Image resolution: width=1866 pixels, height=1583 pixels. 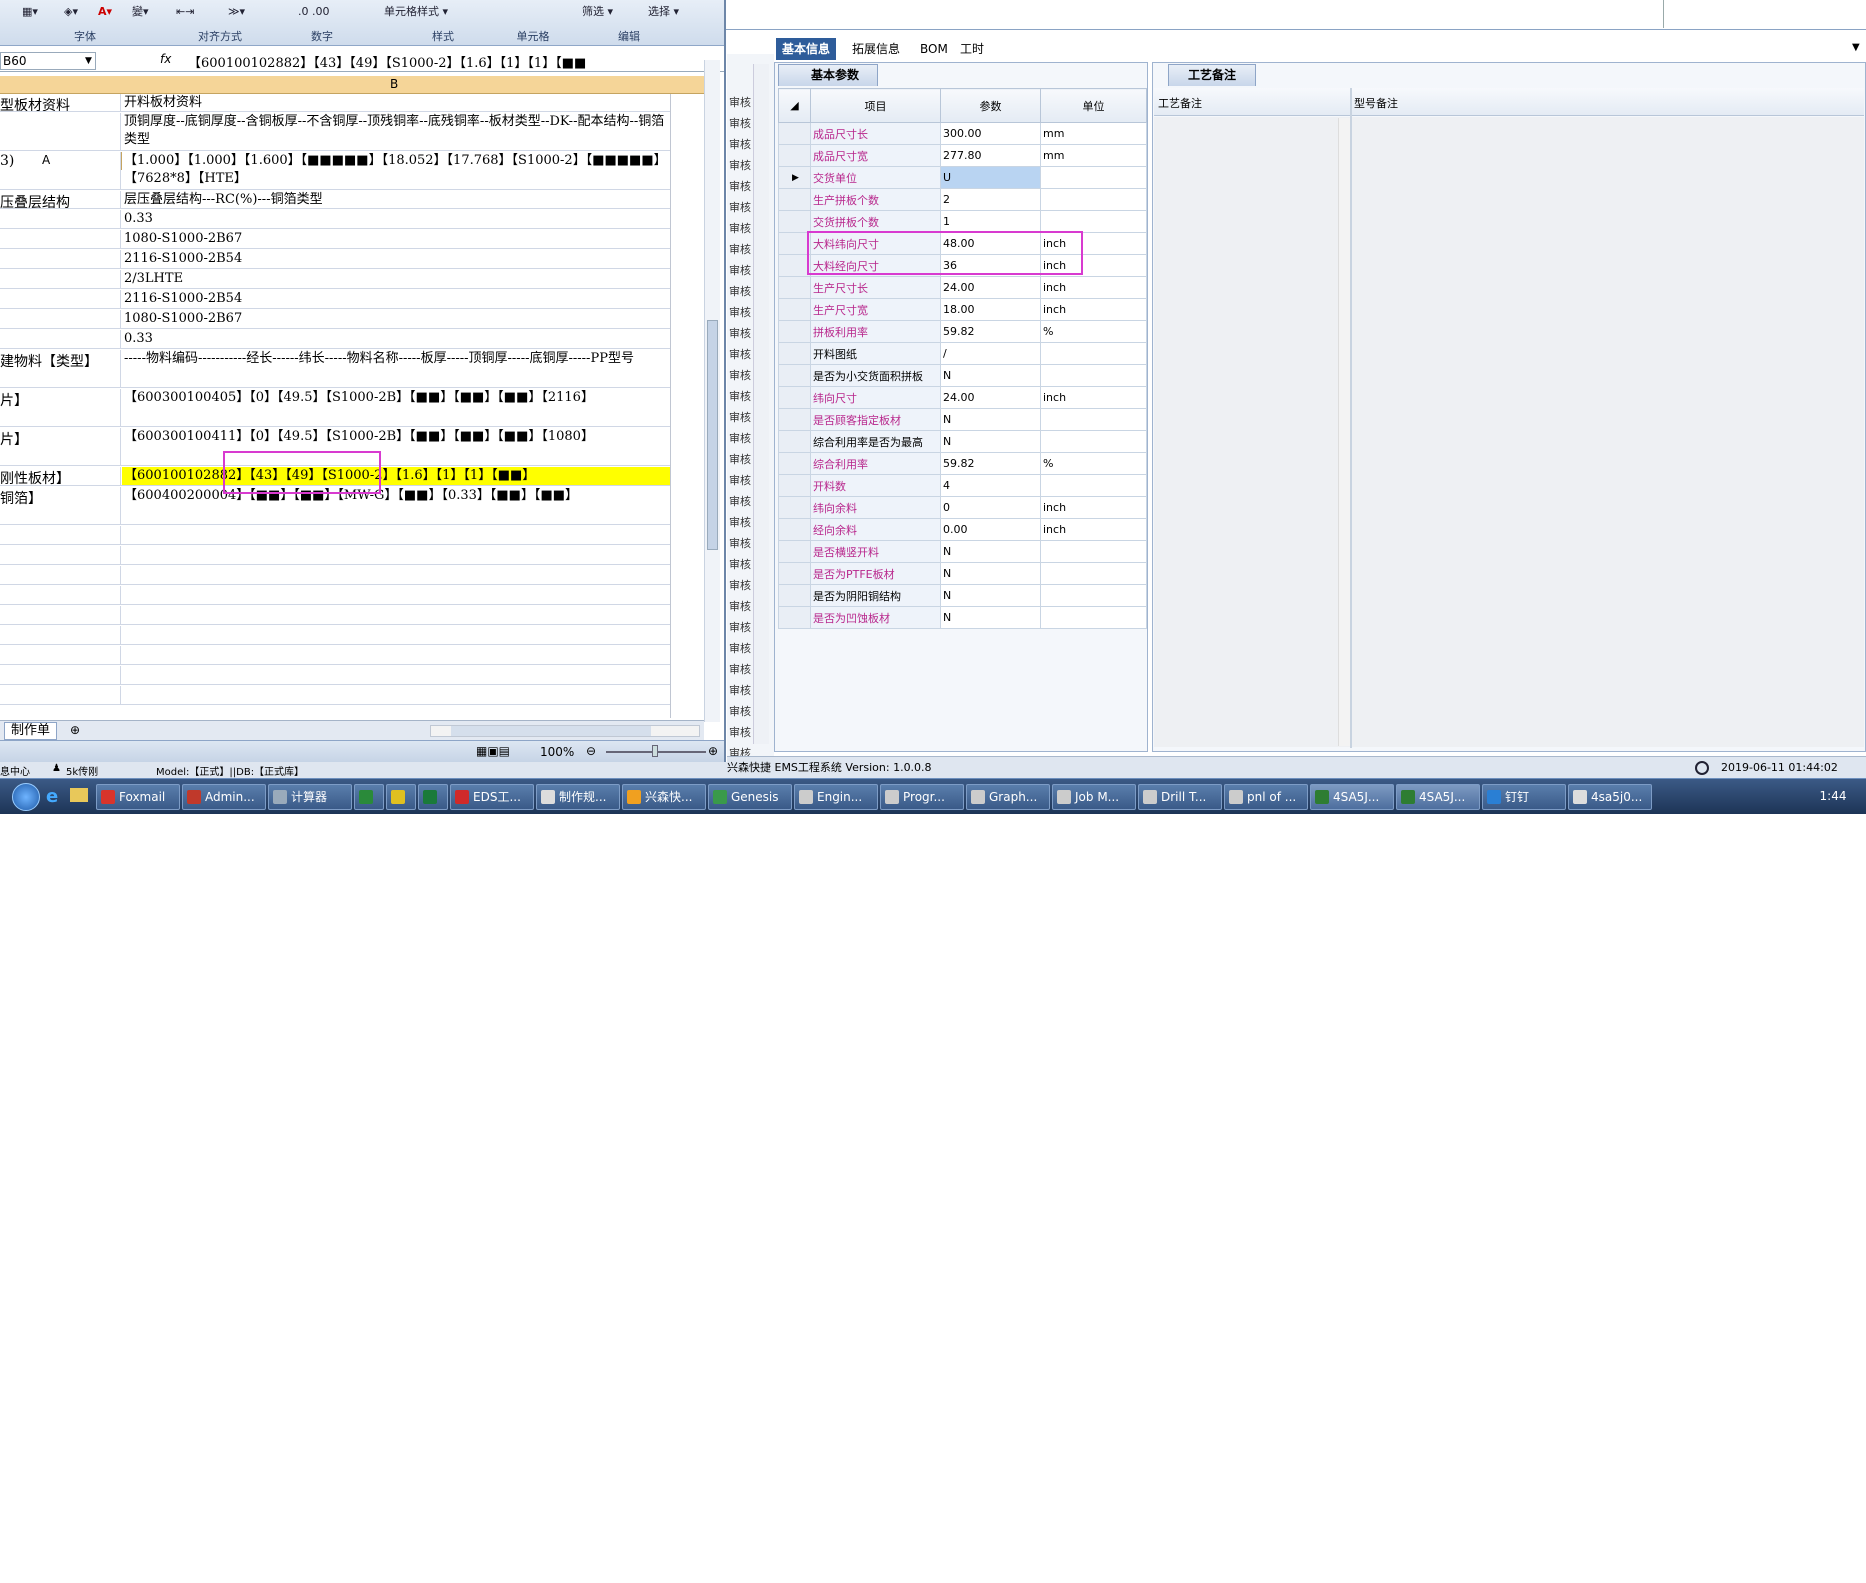 What do you see at coordinates (712, 391) in the screenshot?
I see `vertical-scrollbar` at bounding box center [712, 391].